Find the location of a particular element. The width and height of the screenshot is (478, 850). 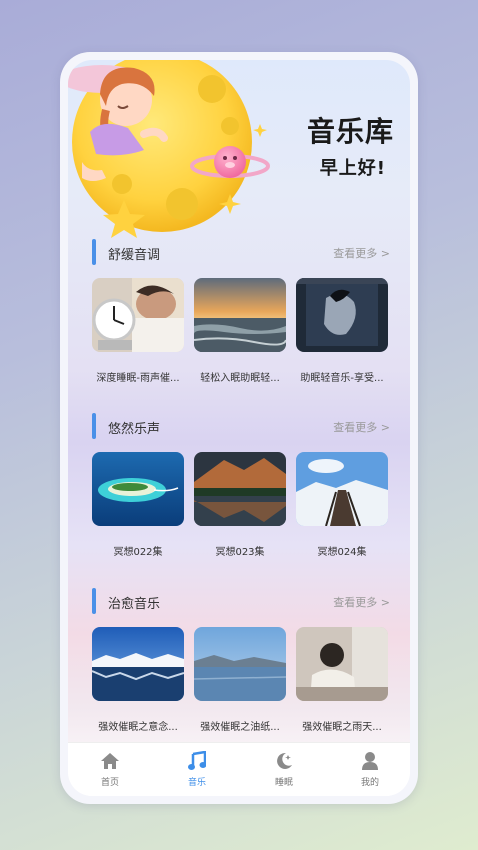

section-header: 悠然乐声 查看更多 > is located at coordinates (241, 425).